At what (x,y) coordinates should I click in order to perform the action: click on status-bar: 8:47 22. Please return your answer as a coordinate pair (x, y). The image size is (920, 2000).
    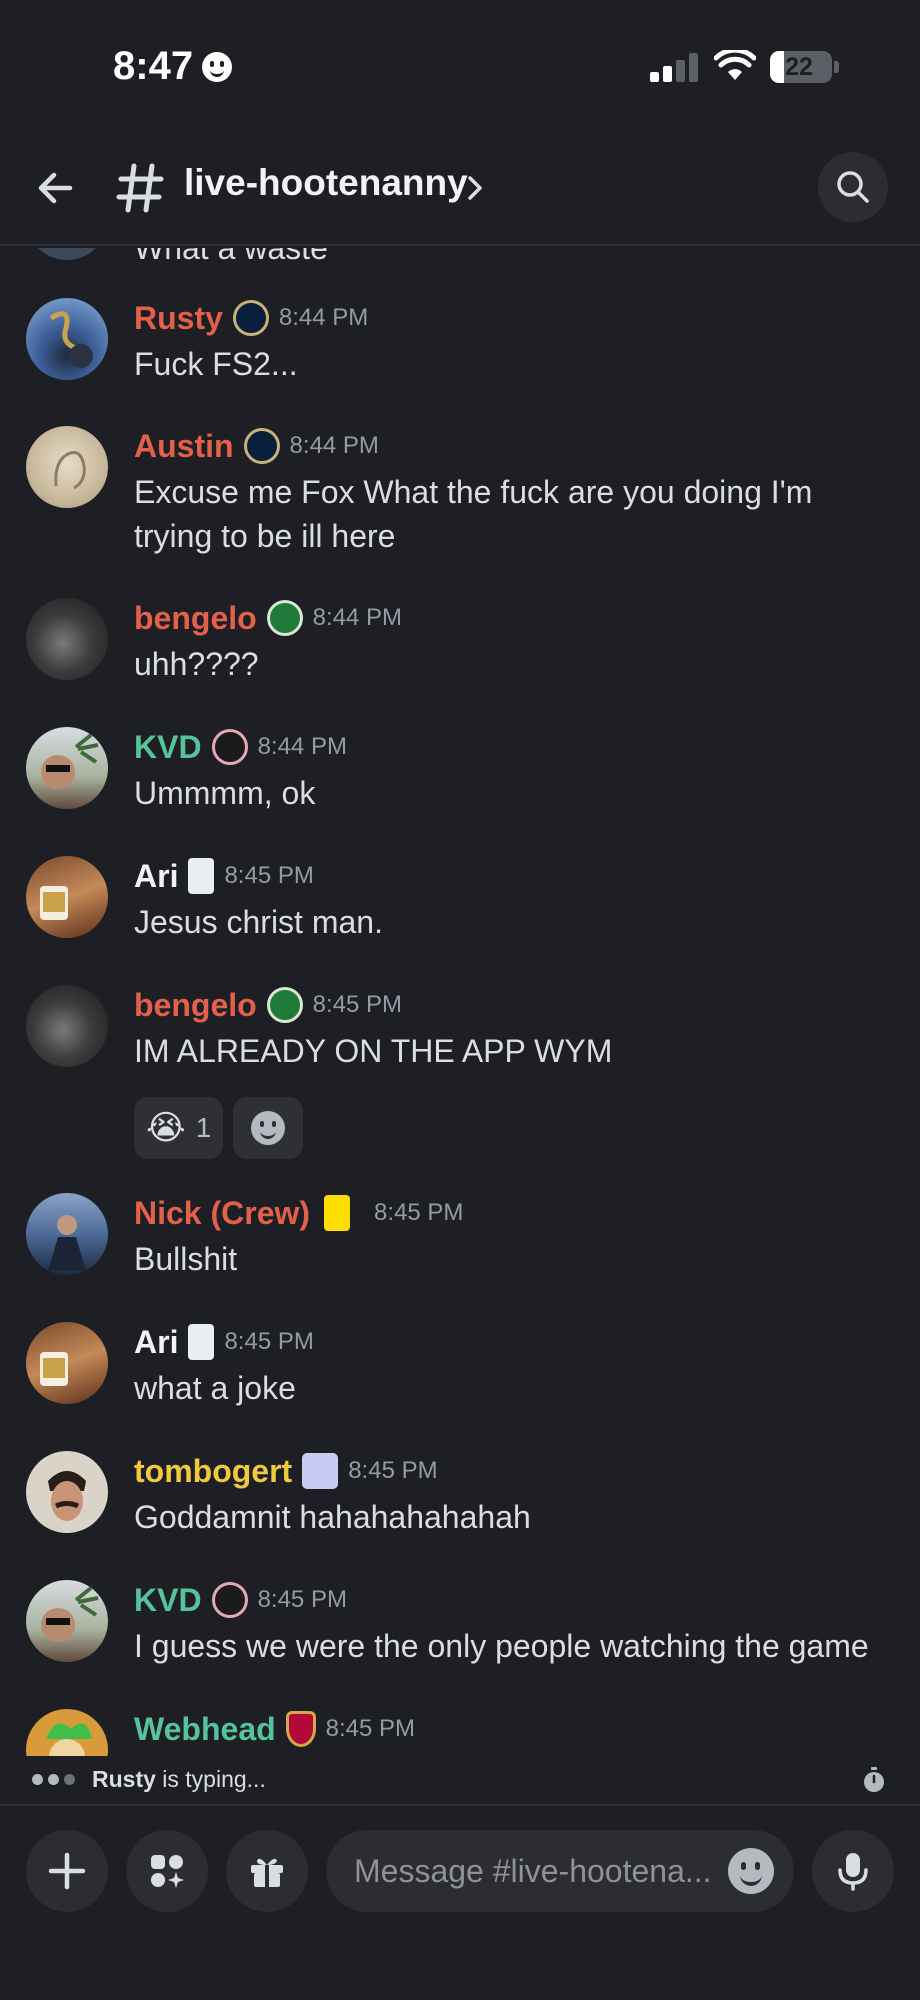
    Looking at the image, I should click on (460, 65).